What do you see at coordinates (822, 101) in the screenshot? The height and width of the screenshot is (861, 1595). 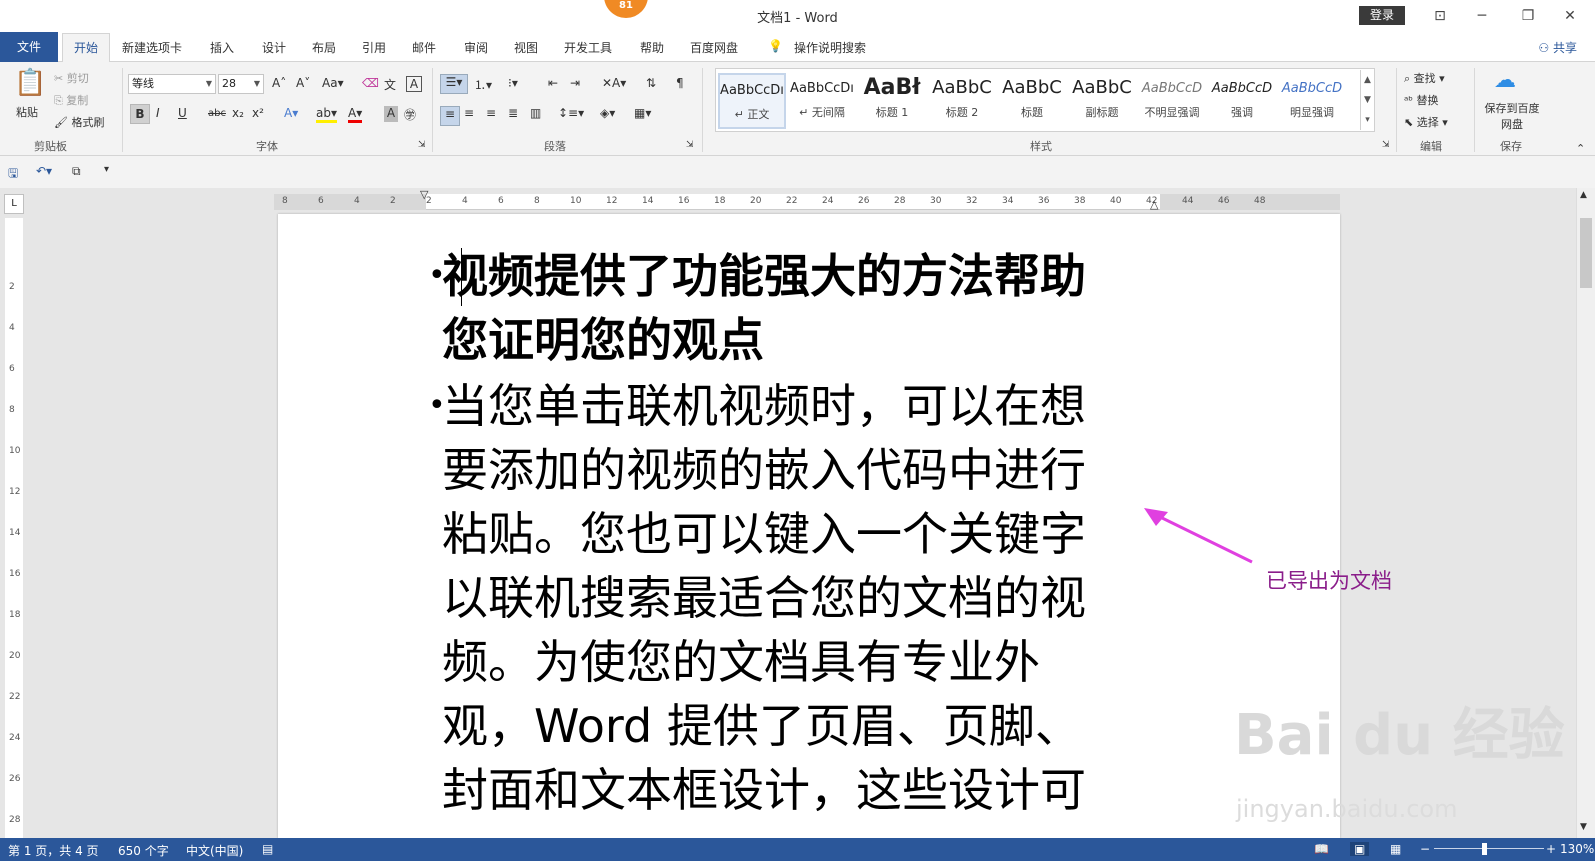 I see `style-no-spacing: AaBbCcDı ↵ 无间隔` at bounding box center [822, 101].